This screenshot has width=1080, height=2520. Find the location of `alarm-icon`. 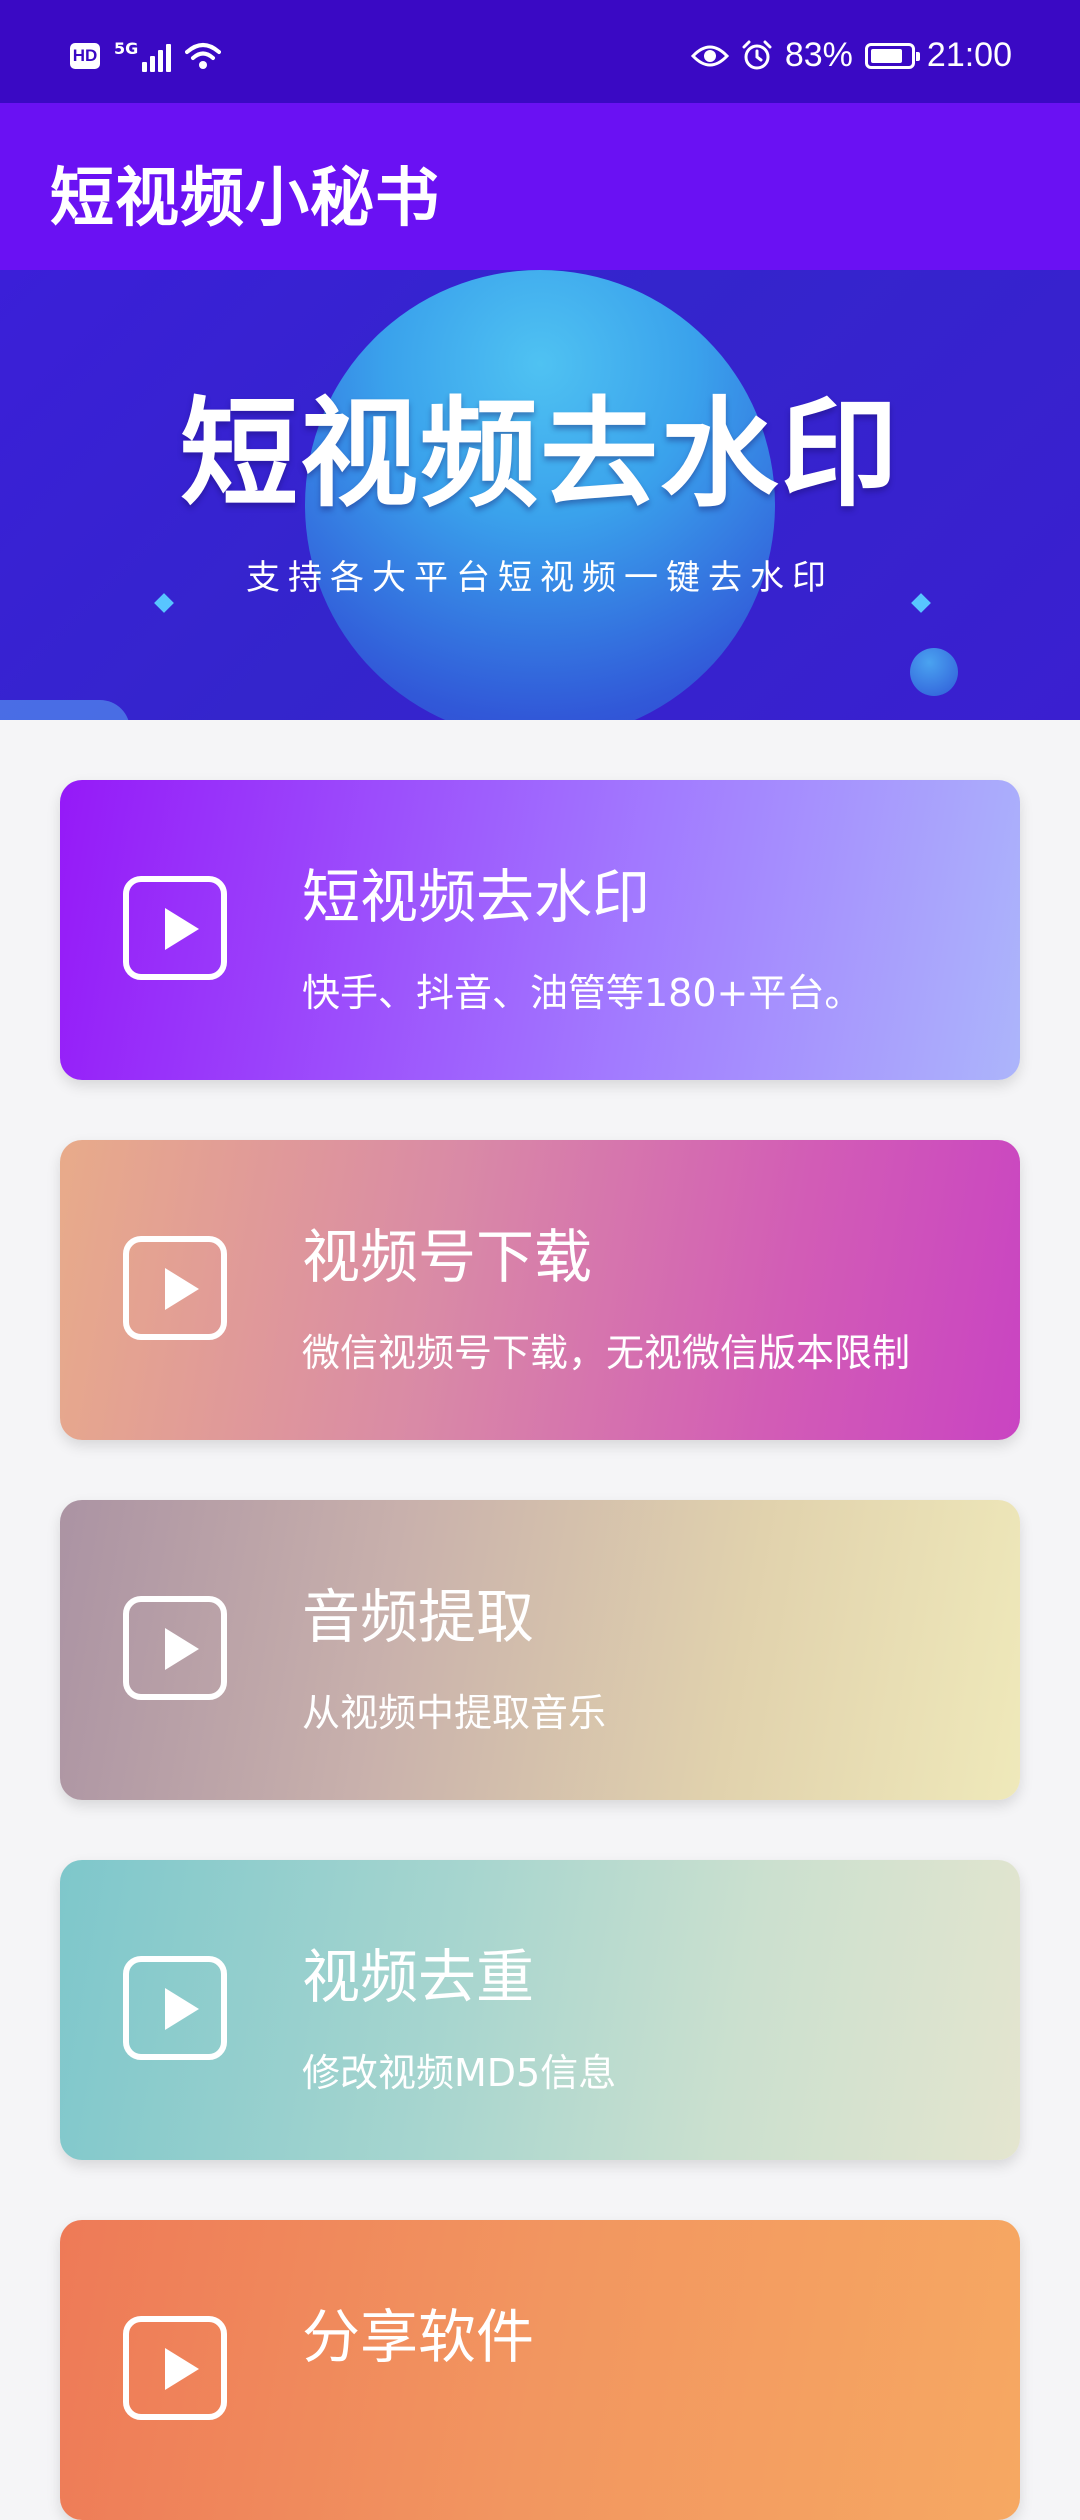

alarm-icon is located at coordinates (757, 54).